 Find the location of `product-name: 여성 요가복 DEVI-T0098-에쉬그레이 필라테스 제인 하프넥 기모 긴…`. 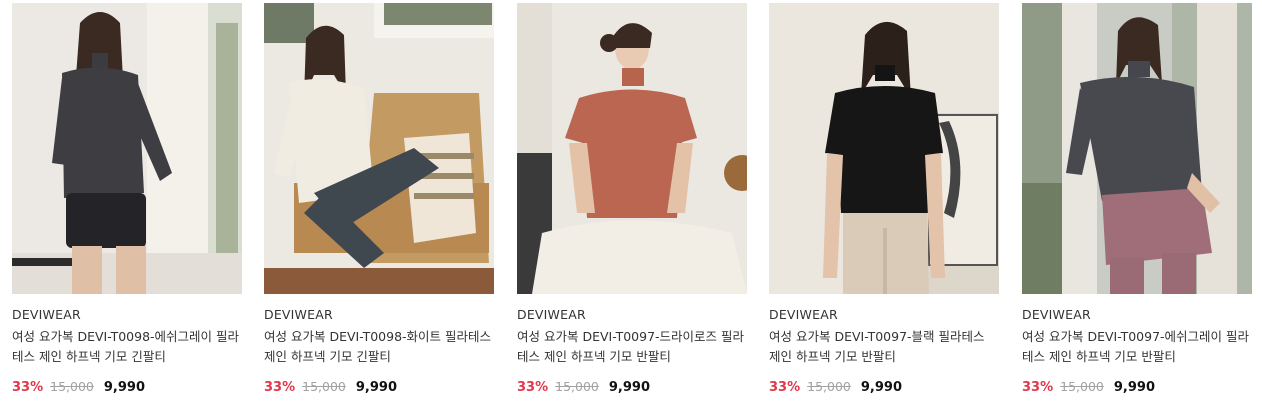

product-name: 여성 요가복 DEVI-T0098-에쉬그레이 필라테스 제인 하프넥 기모 긴… is located at coordinates (127, 347).